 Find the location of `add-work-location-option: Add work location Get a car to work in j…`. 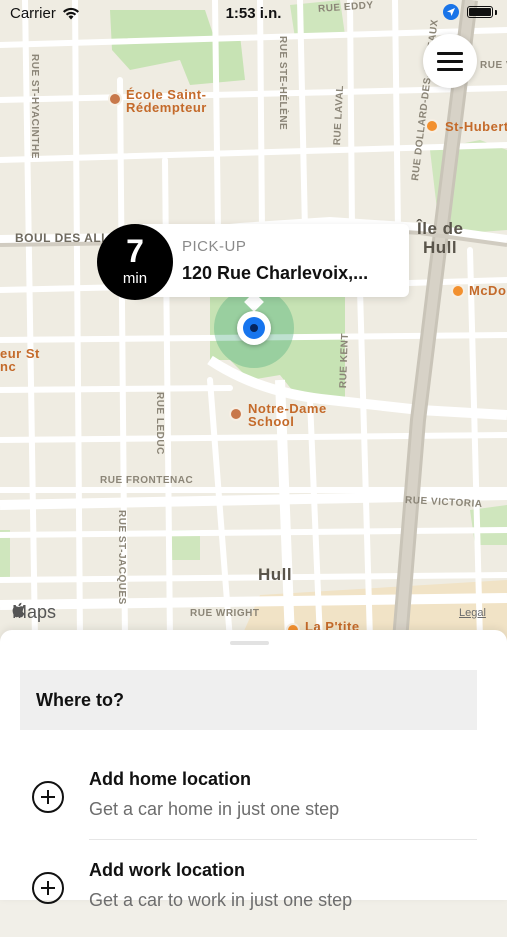

add-work-location-option: Add work location Get a car to work in j… is located at coordinates (253, 893).